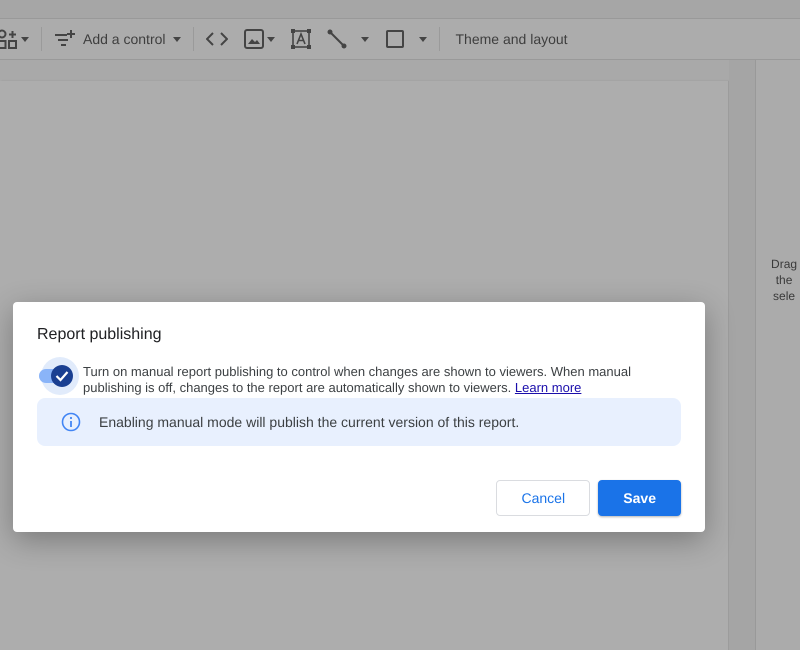 This screenshot has height=650, width=800. What do you see at coordinates (548, 387) in the screenshot?
I see `learn-more-link: Learn more` at bounding box center [548, 387].